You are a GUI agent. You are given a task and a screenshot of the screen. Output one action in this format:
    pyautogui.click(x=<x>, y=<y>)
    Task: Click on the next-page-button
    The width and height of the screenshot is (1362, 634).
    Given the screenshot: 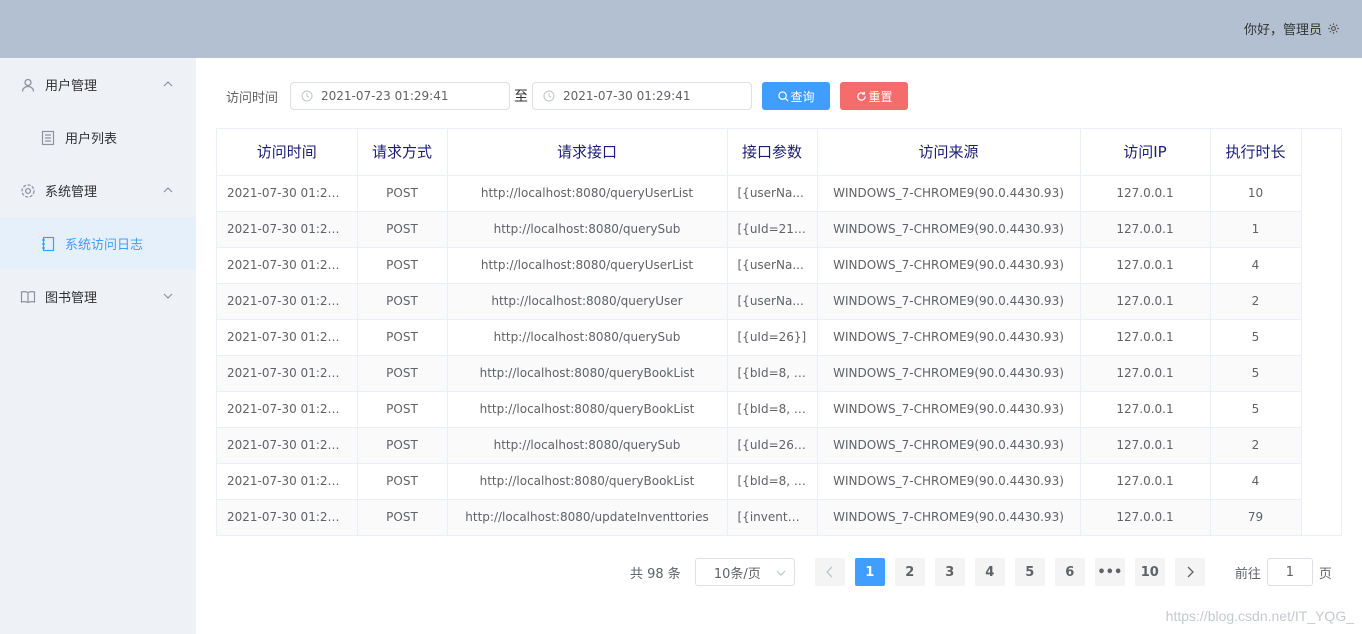 What is the action you would take?
    pyautogui.click(x=1189, y=572)
    